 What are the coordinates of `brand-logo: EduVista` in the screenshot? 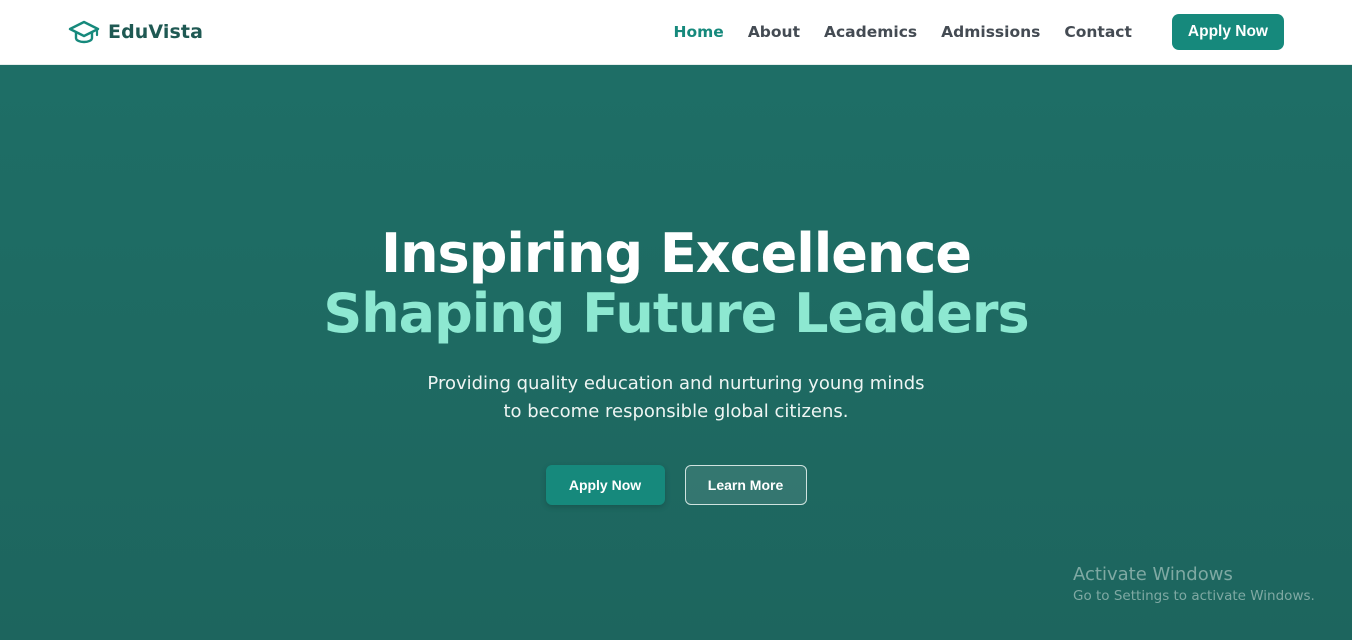 It's located at (135, 32).